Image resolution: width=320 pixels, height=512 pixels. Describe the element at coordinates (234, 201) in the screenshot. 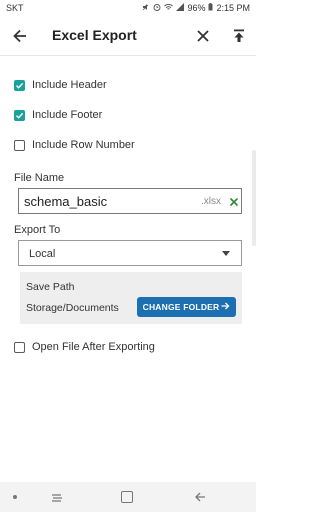

I see `clear-icon` at that location.